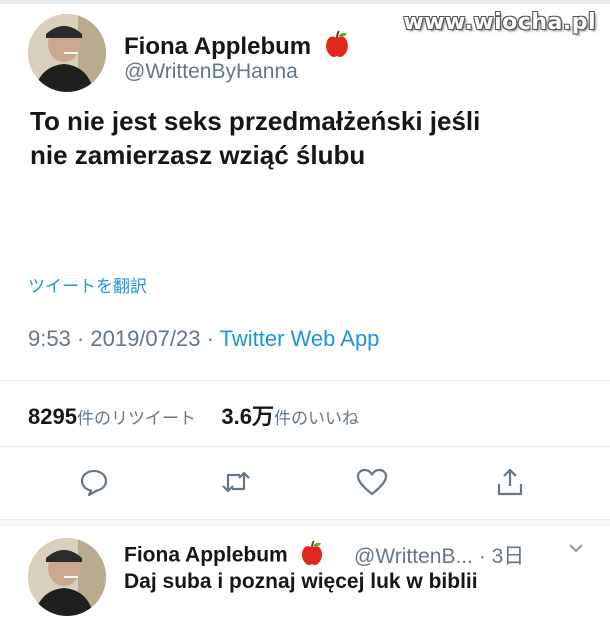  I want to click on reply-author-handle: @WrittenB... · 3日, so click(439, 555).